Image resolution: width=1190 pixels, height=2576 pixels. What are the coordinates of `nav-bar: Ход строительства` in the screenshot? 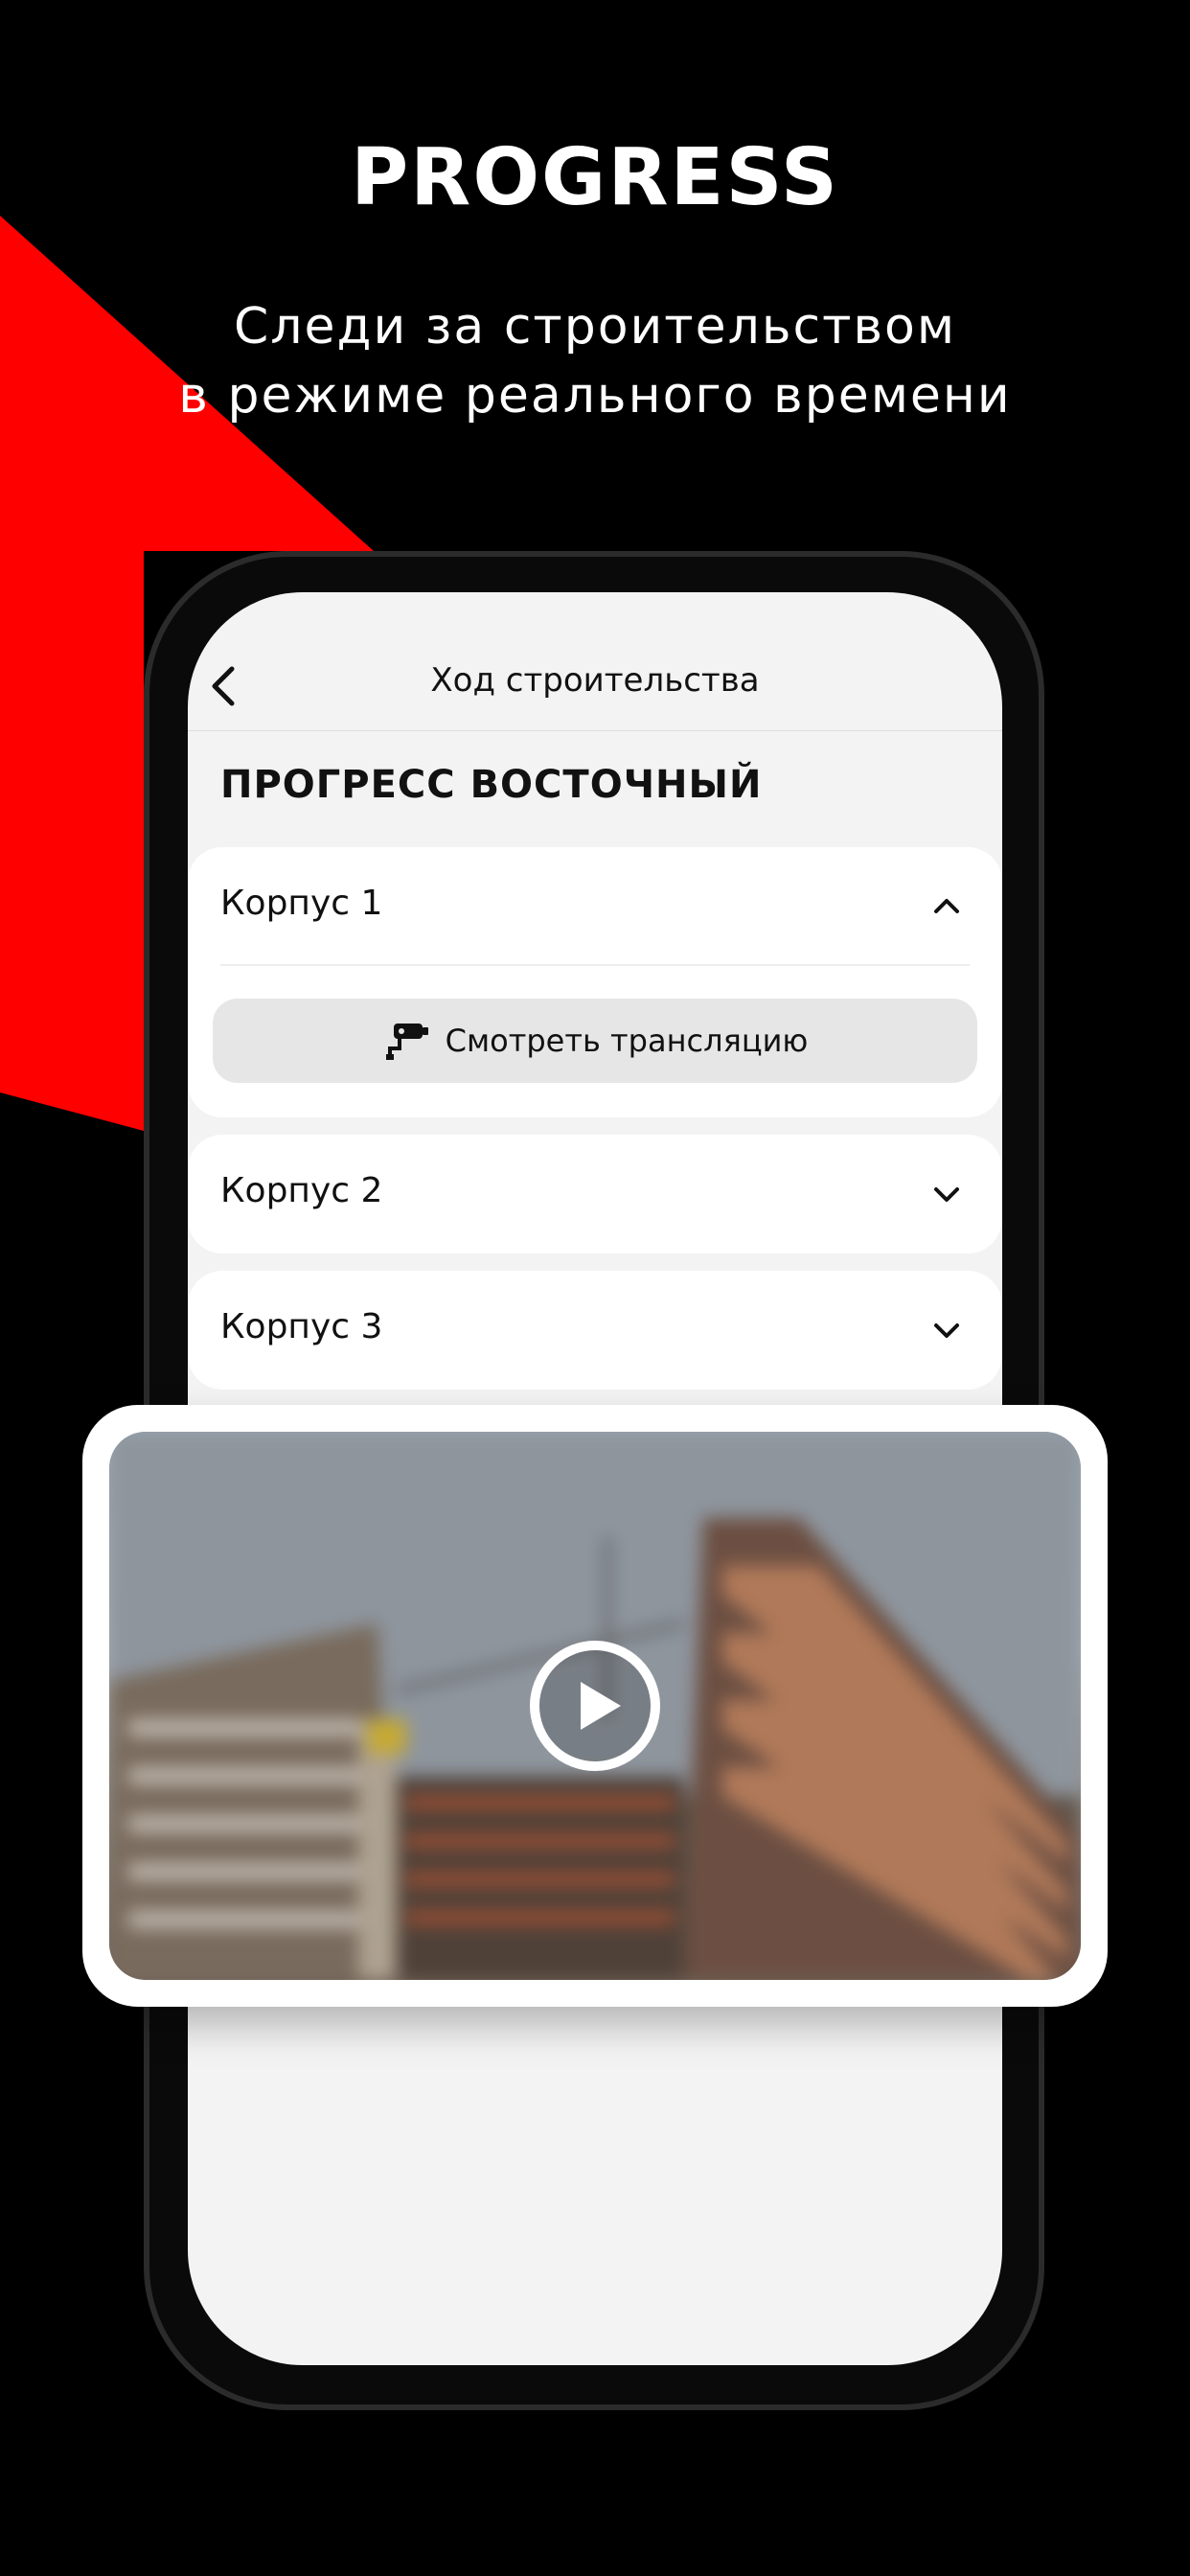 It's located at (595, 661).